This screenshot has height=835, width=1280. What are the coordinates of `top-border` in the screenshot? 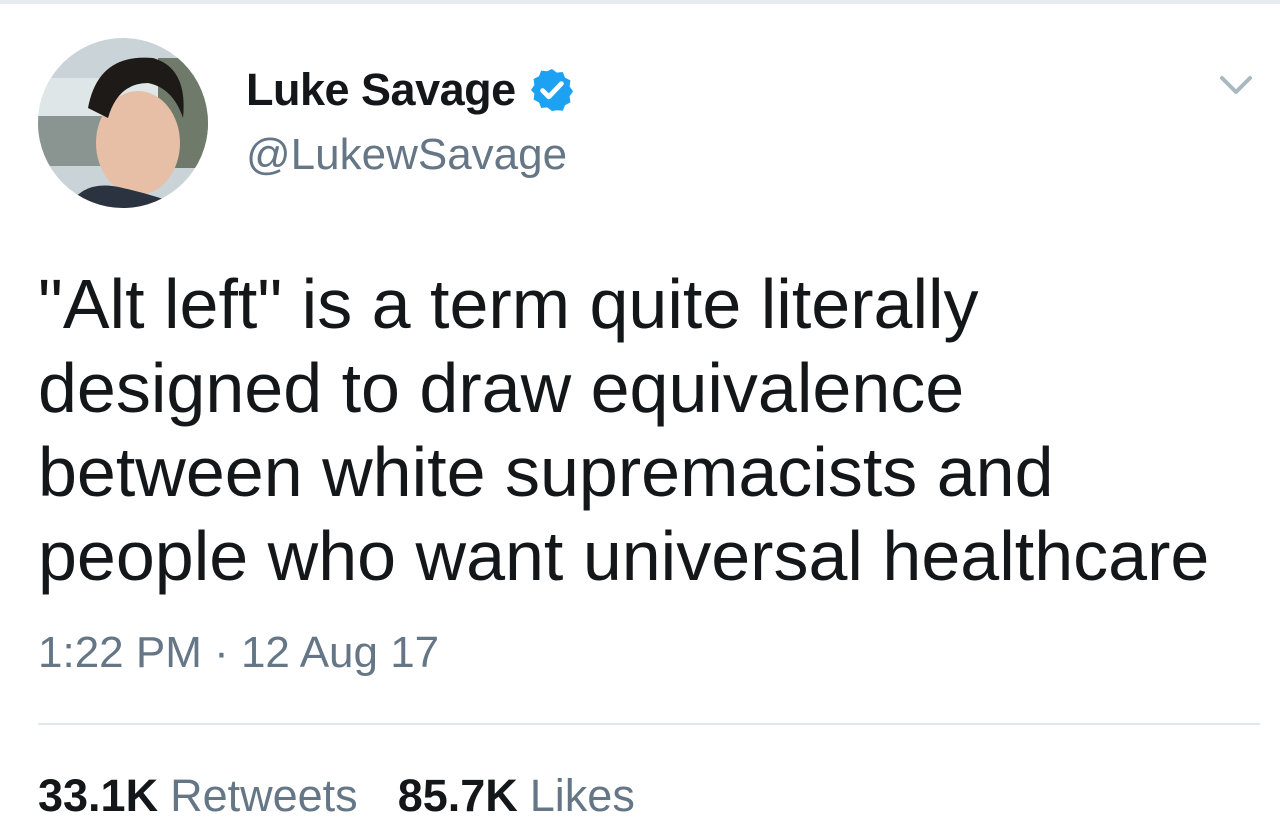 It's located at (640, 2).